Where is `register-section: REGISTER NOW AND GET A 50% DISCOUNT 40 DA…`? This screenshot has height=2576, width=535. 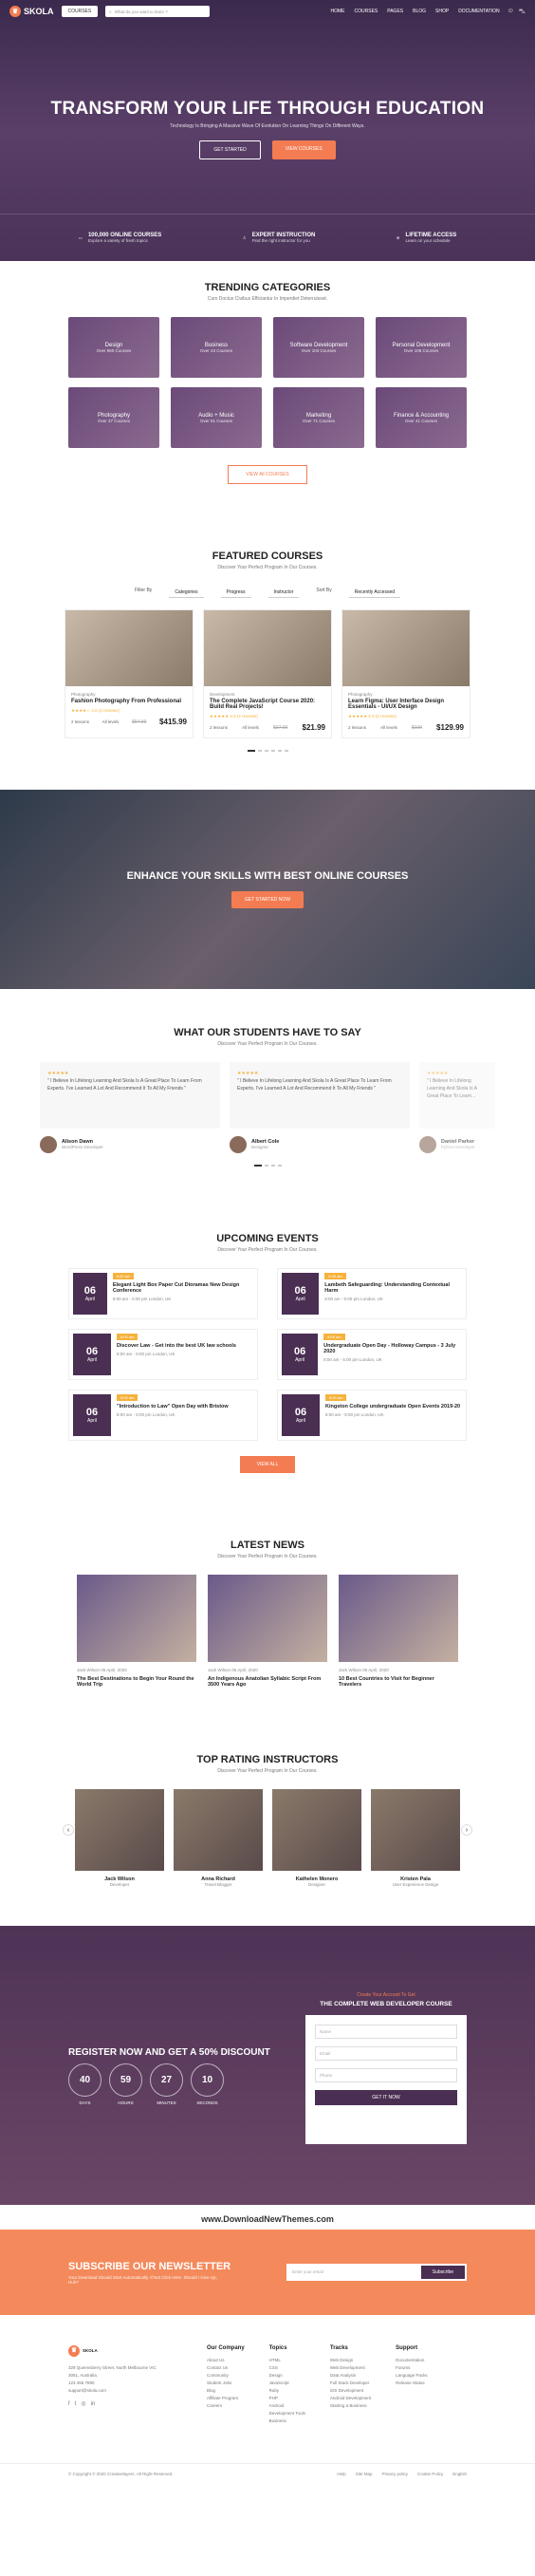
register-section: REGISTER NOW AND GET A 50% DISCOUNT 40 DA… is located at coordinates (267, 2065).